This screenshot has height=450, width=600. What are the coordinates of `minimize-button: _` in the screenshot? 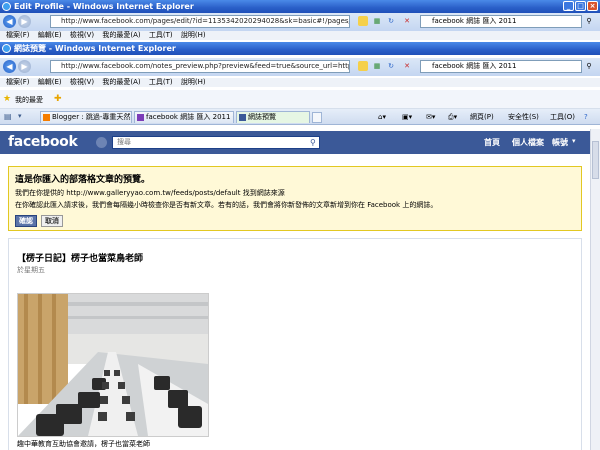 It's located at (568, 6).